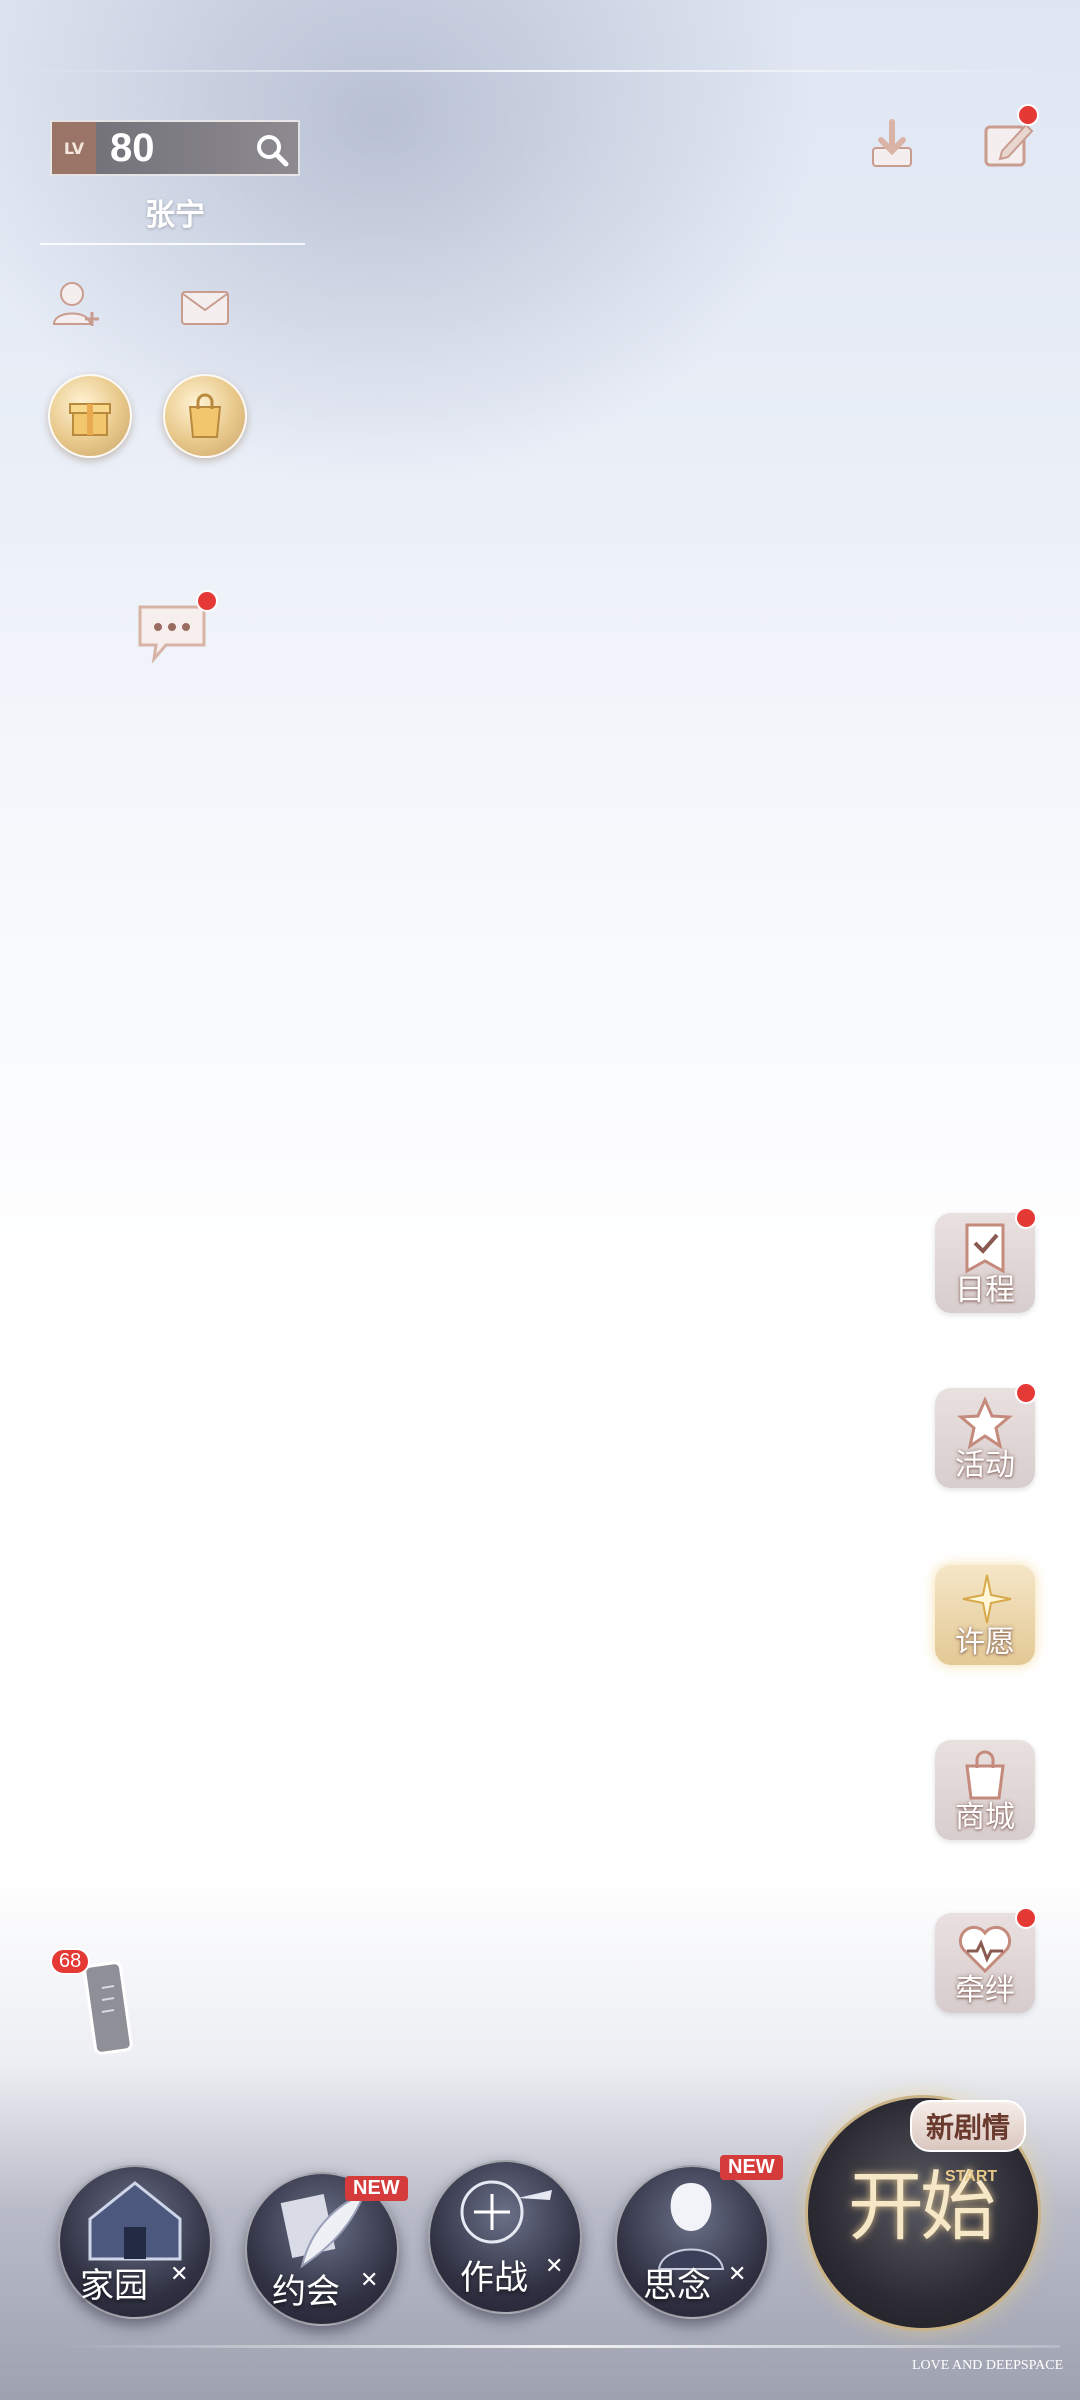  I want to click on side-label-wish: 许愿, so click(985, 1642).